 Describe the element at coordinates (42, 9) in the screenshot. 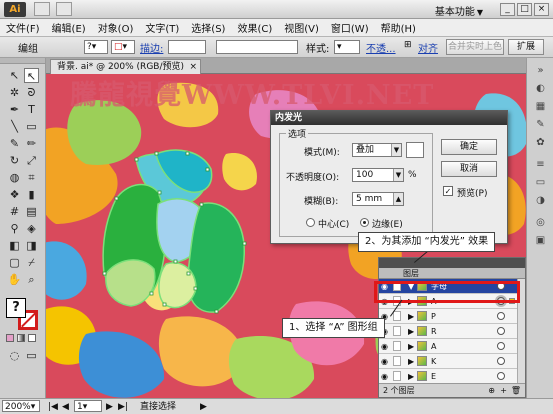

I see `bridge-icon` at that location.